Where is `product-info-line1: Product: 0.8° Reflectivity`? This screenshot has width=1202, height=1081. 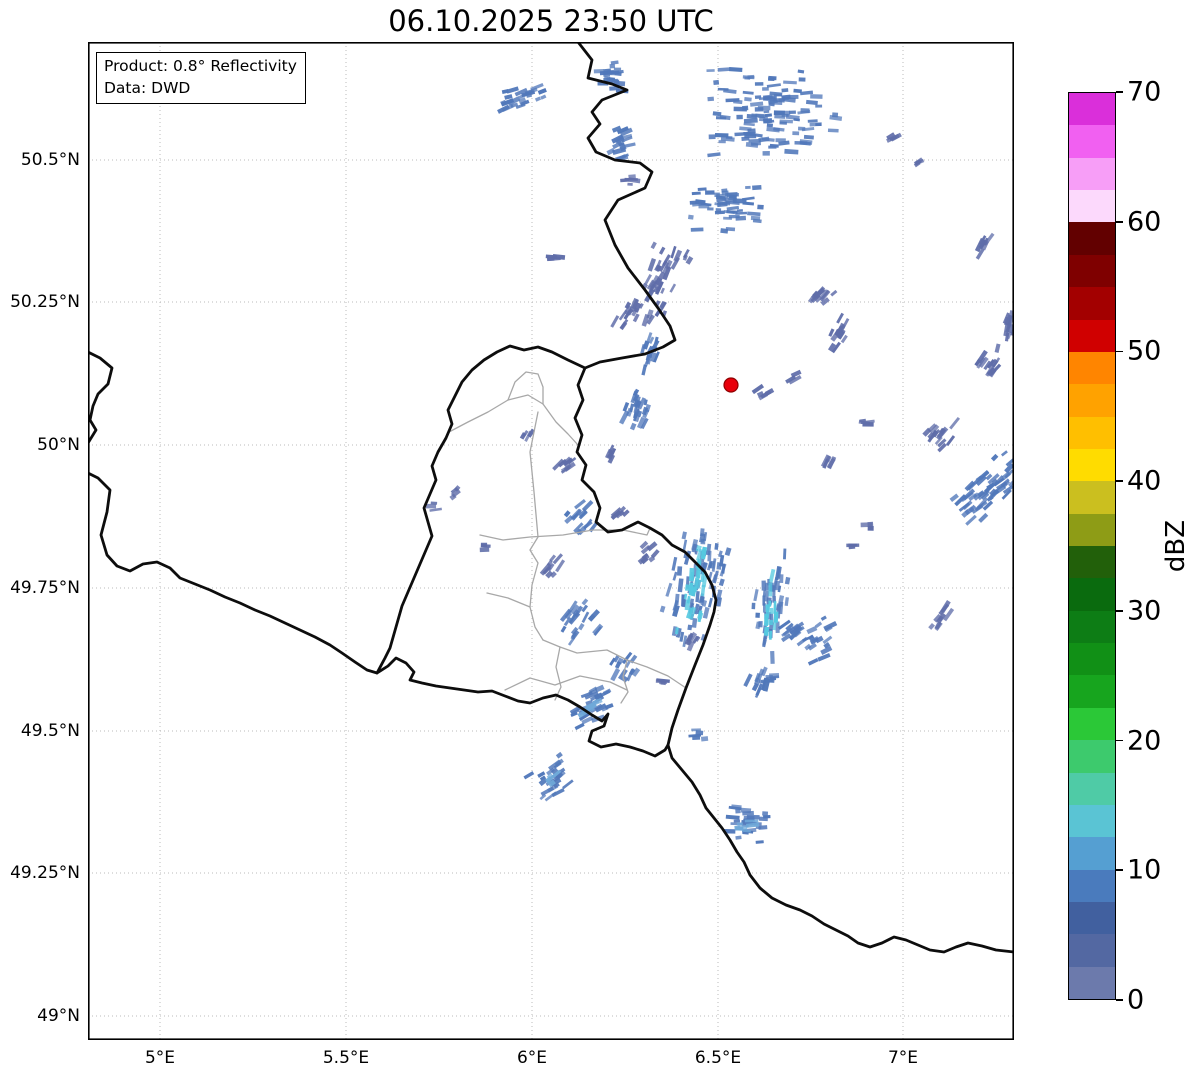
product-info-line1: Product: 0.8° Reflectivity is located at coordinates (200, 66).